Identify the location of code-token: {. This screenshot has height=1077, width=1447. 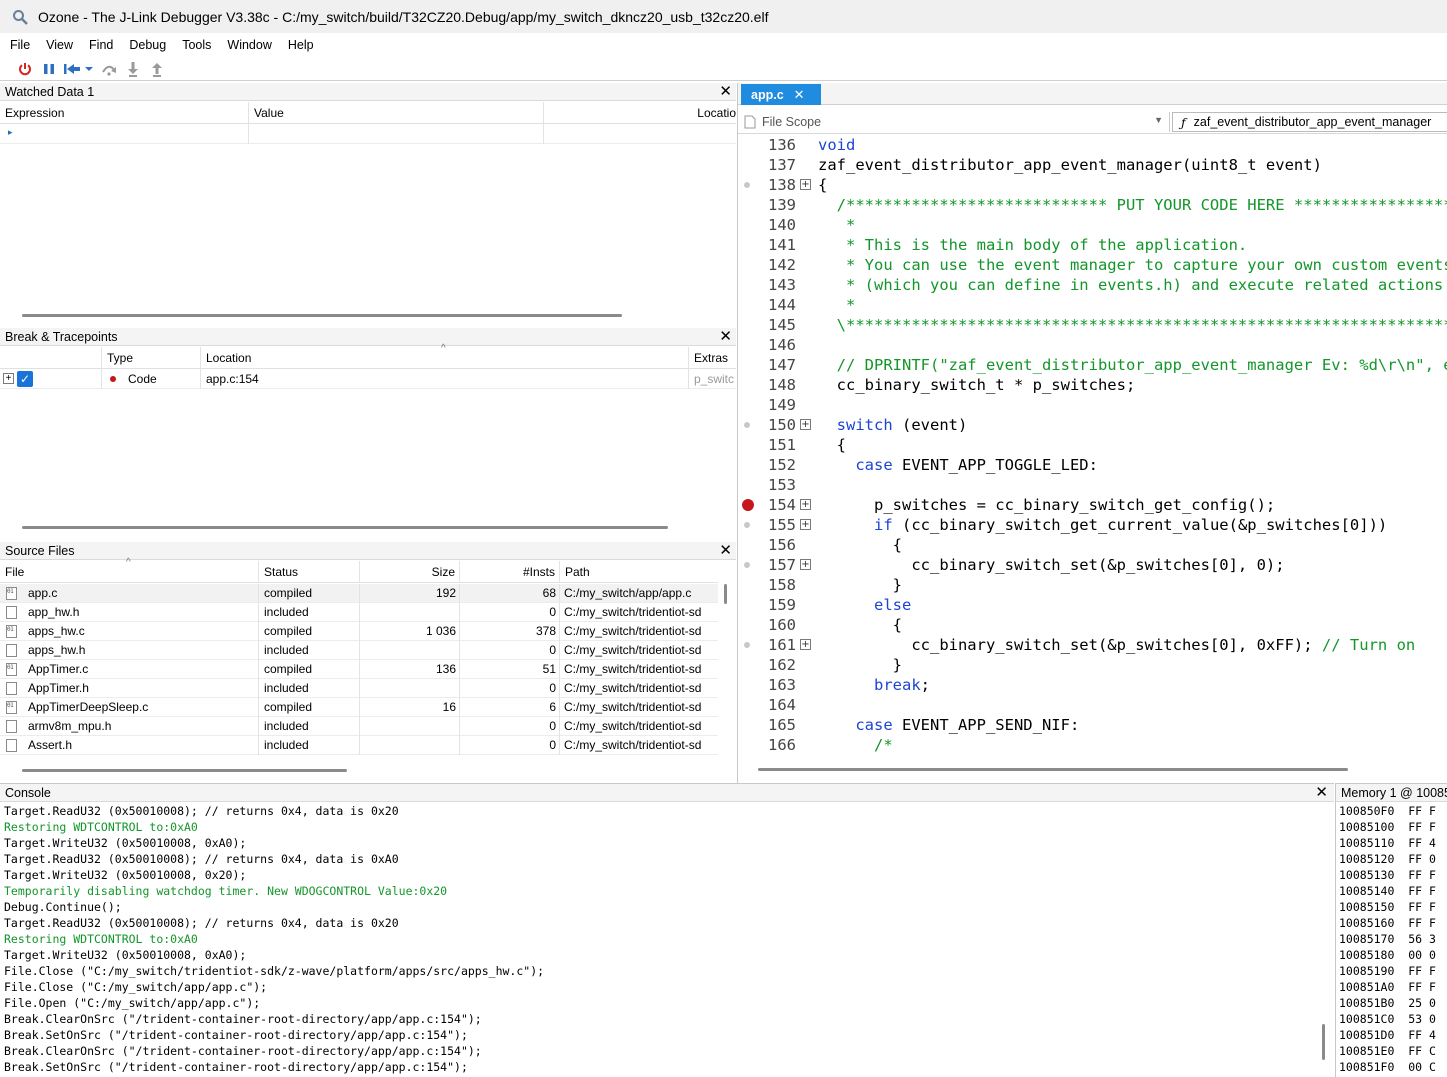
(860, 625).